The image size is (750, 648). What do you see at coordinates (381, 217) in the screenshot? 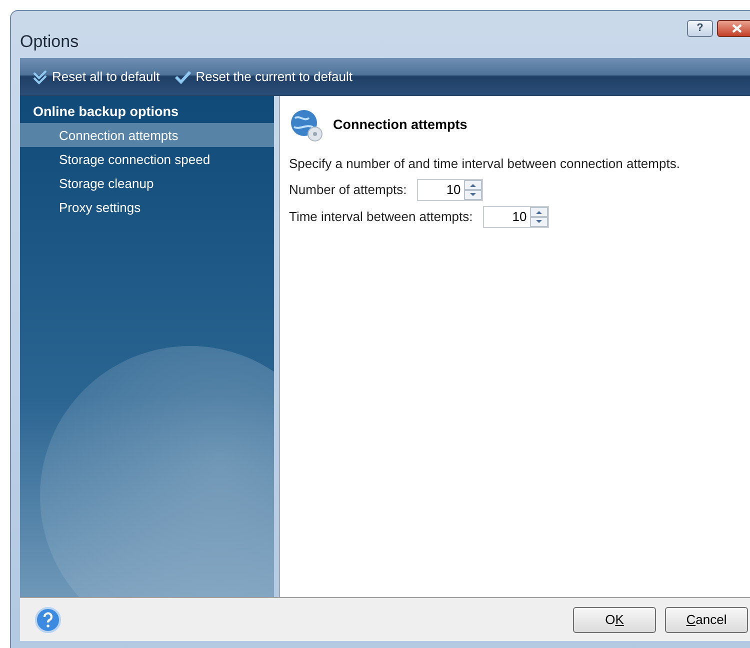
I see `field-label: Time interval between attempts:` at bounding box center [381, 217].